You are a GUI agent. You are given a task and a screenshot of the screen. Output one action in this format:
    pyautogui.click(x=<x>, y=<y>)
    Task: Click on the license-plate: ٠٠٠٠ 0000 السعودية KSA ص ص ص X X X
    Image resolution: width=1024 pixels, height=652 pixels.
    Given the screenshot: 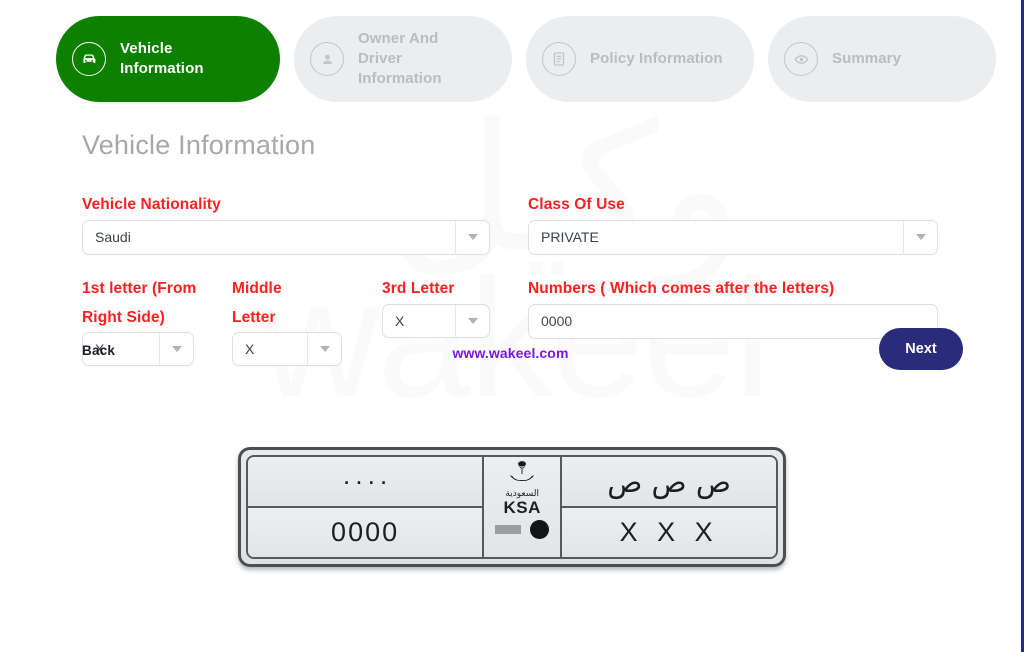 What is the action you would take?
    pyautogui.click(x=512, y=507)
    